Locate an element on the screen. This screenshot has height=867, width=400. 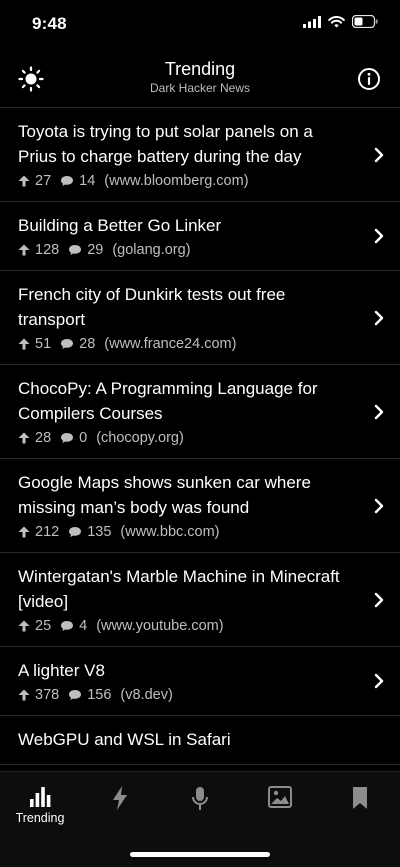
story-meta: 128 29 (golang.org) is located at coordinates (187, 250).